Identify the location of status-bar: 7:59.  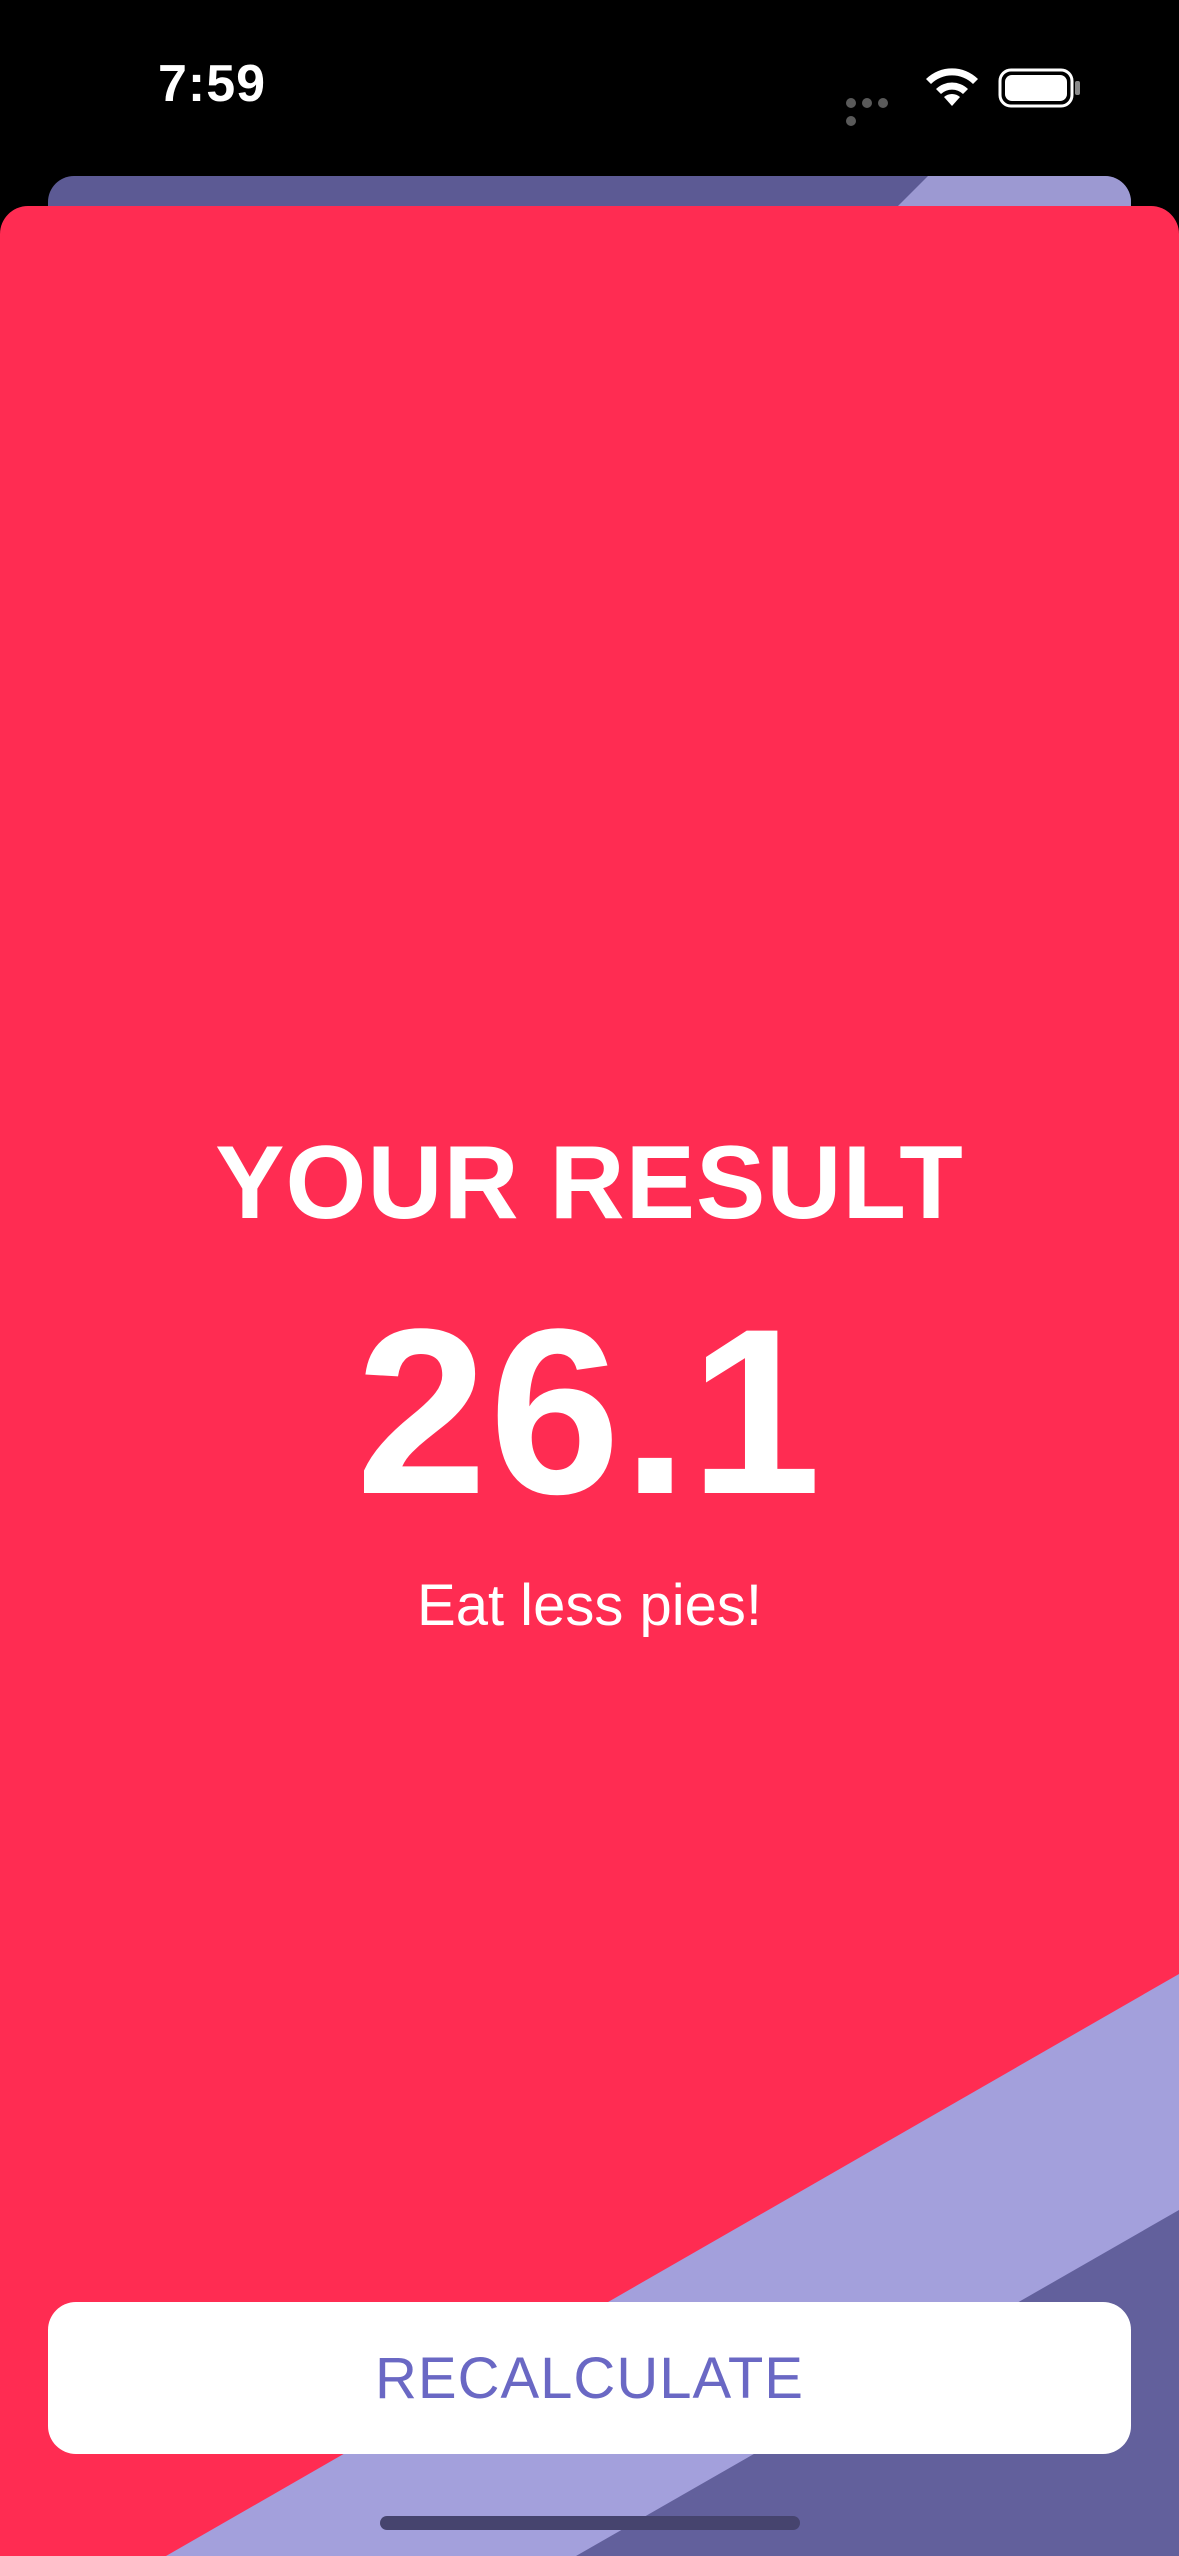
(589, 85).